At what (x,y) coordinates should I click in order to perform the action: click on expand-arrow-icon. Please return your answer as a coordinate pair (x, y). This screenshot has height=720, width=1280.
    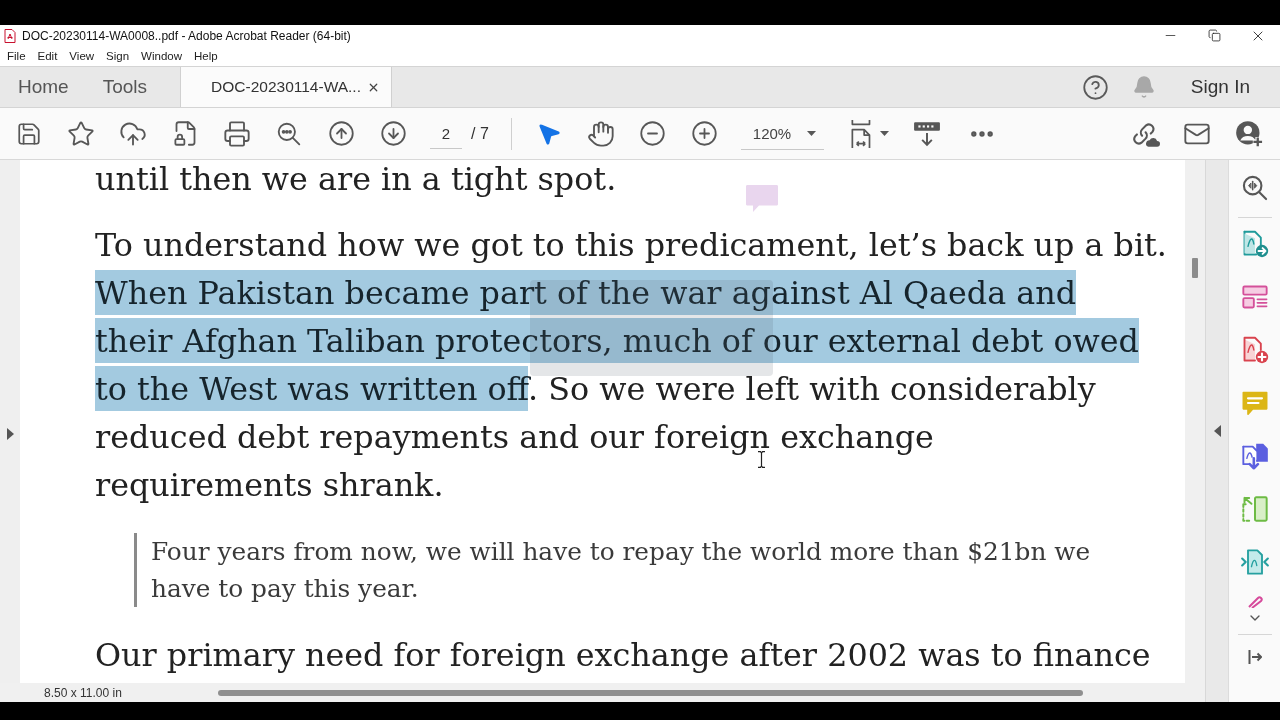
    Looking at the image, I should click on (10, 433).